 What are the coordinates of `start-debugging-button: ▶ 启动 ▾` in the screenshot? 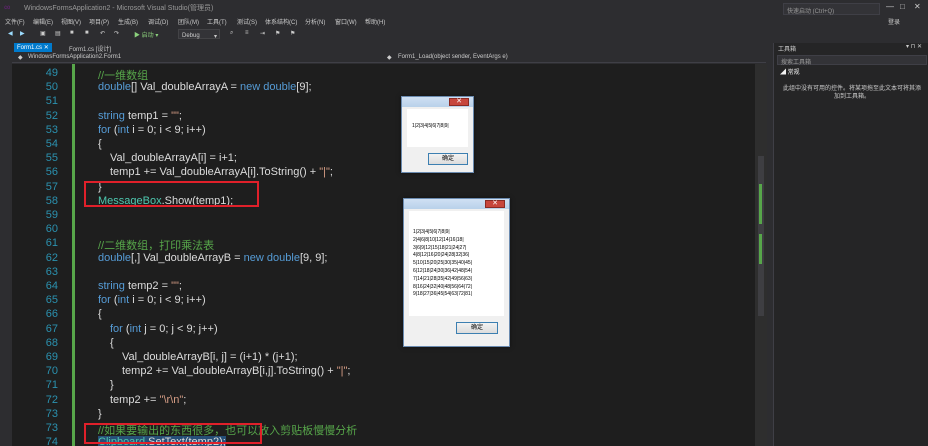 It's located at (146, 34).